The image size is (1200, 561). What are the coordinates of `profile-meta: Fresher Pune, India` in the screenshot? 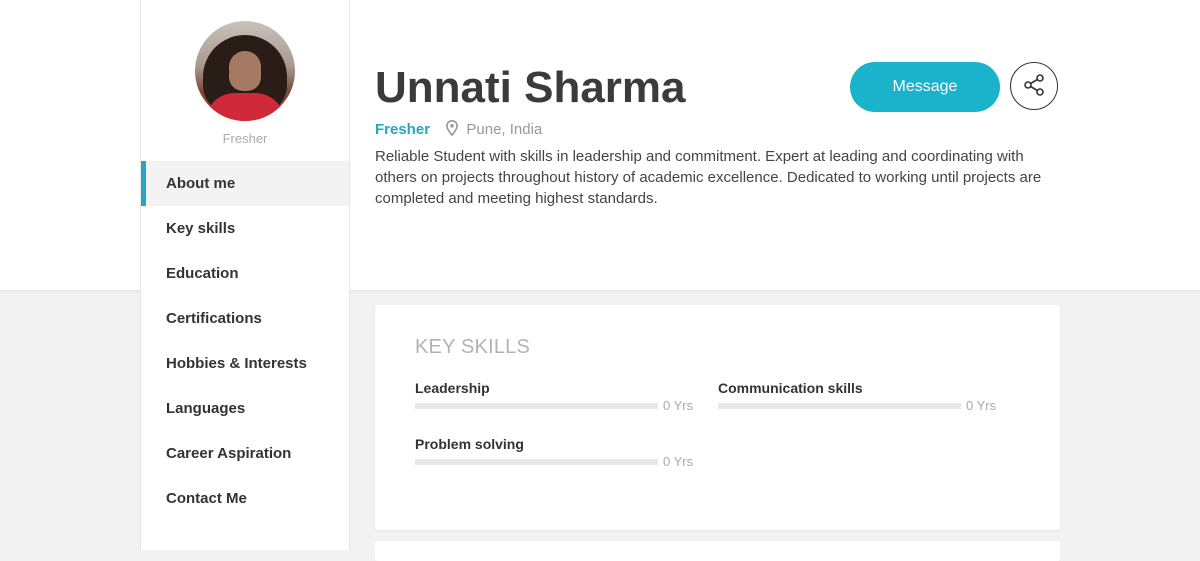 It's located at (459, 129).